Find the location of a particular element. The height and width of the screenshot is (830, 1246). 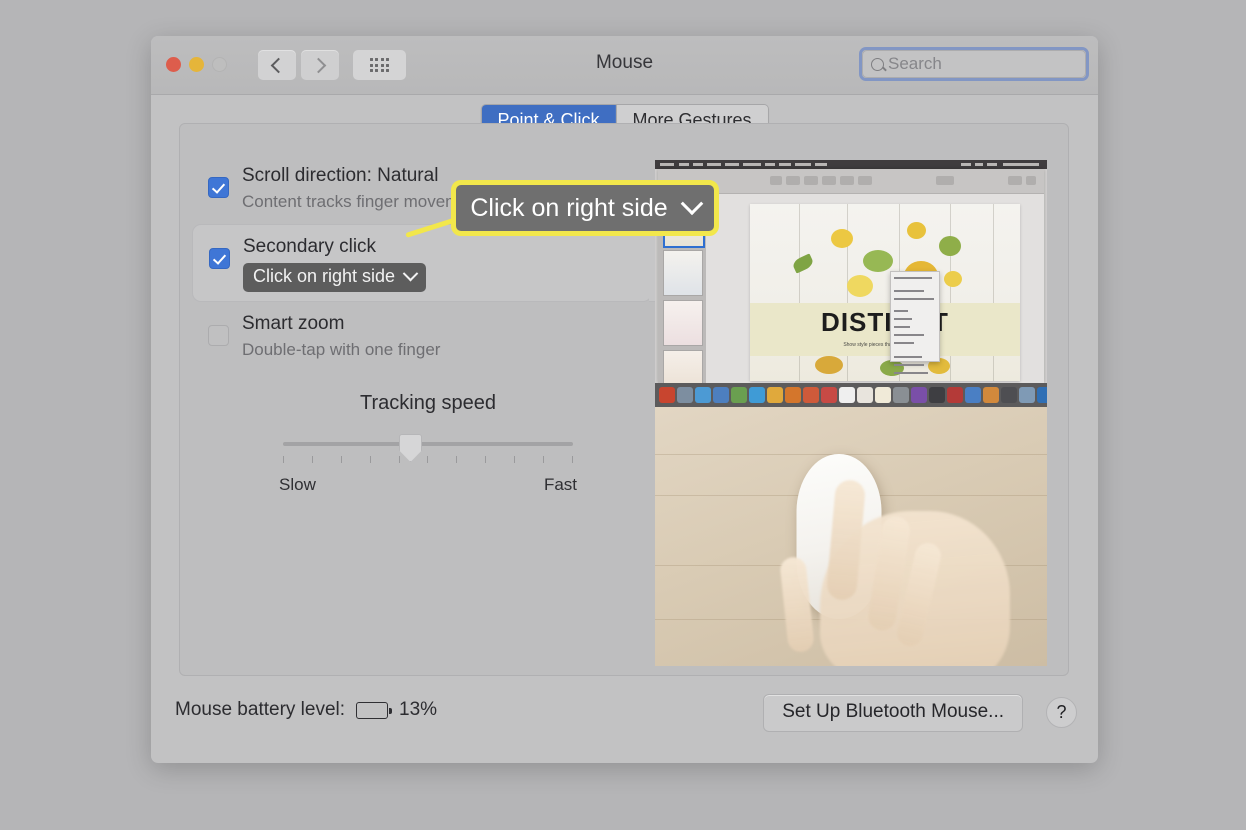

checkbox-smart-zoom is located at coordinates (218, 336).